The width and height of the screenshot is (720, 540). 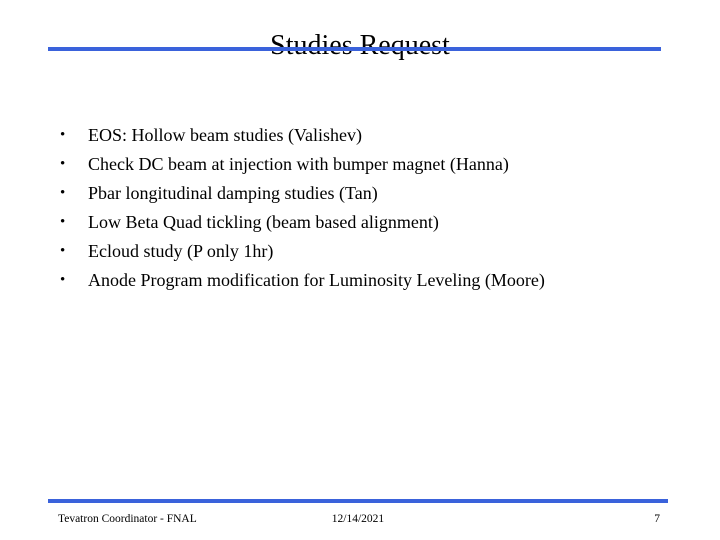 What do you see at coordinates (360, 45) in the screenshot?
I see `page-title: Studies Request` at bounding box center [360, 45].